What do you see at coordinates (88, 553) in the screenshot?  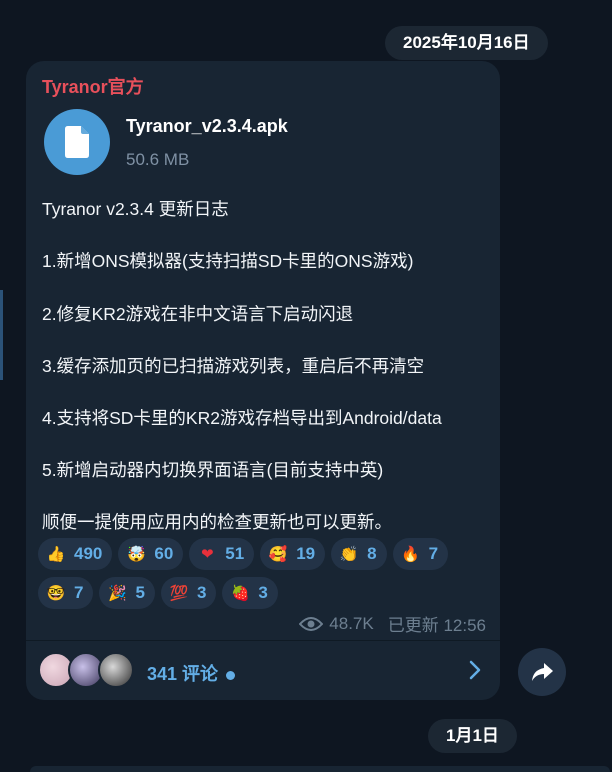 I see `reaction-count: 490` at bounding box center [88, 553].